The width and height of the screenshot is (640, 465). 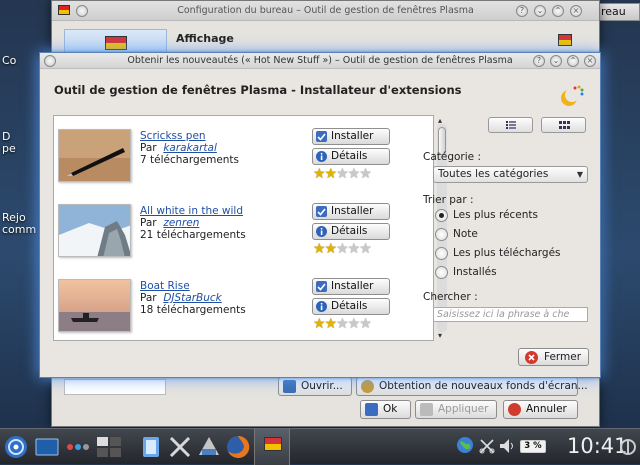 I want to click on display-icon, so click(x=273, y=444).